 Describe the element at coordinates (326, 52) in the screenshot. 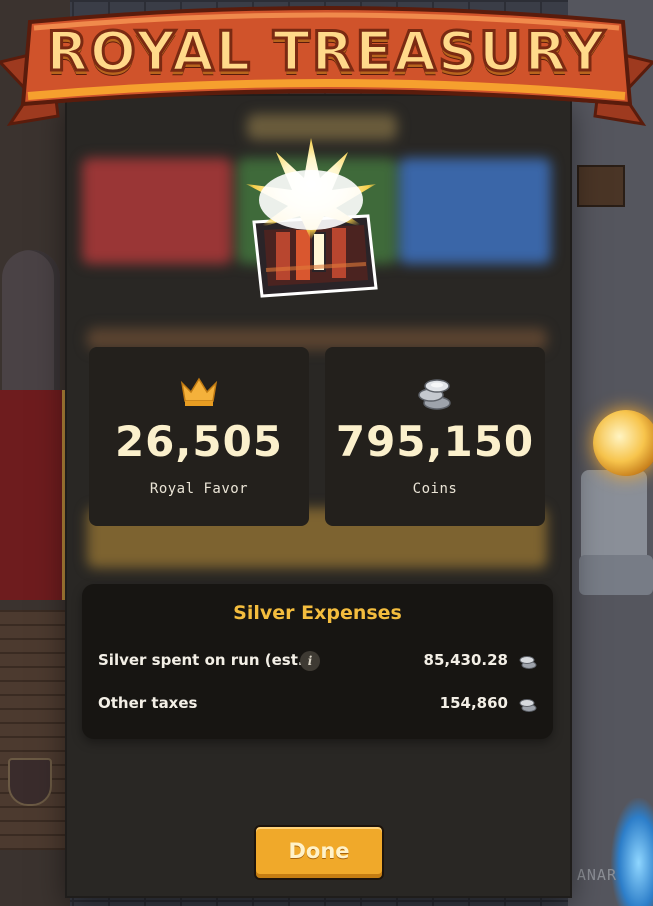

I see `banner-title: ROYAL TREASURY` at that location.